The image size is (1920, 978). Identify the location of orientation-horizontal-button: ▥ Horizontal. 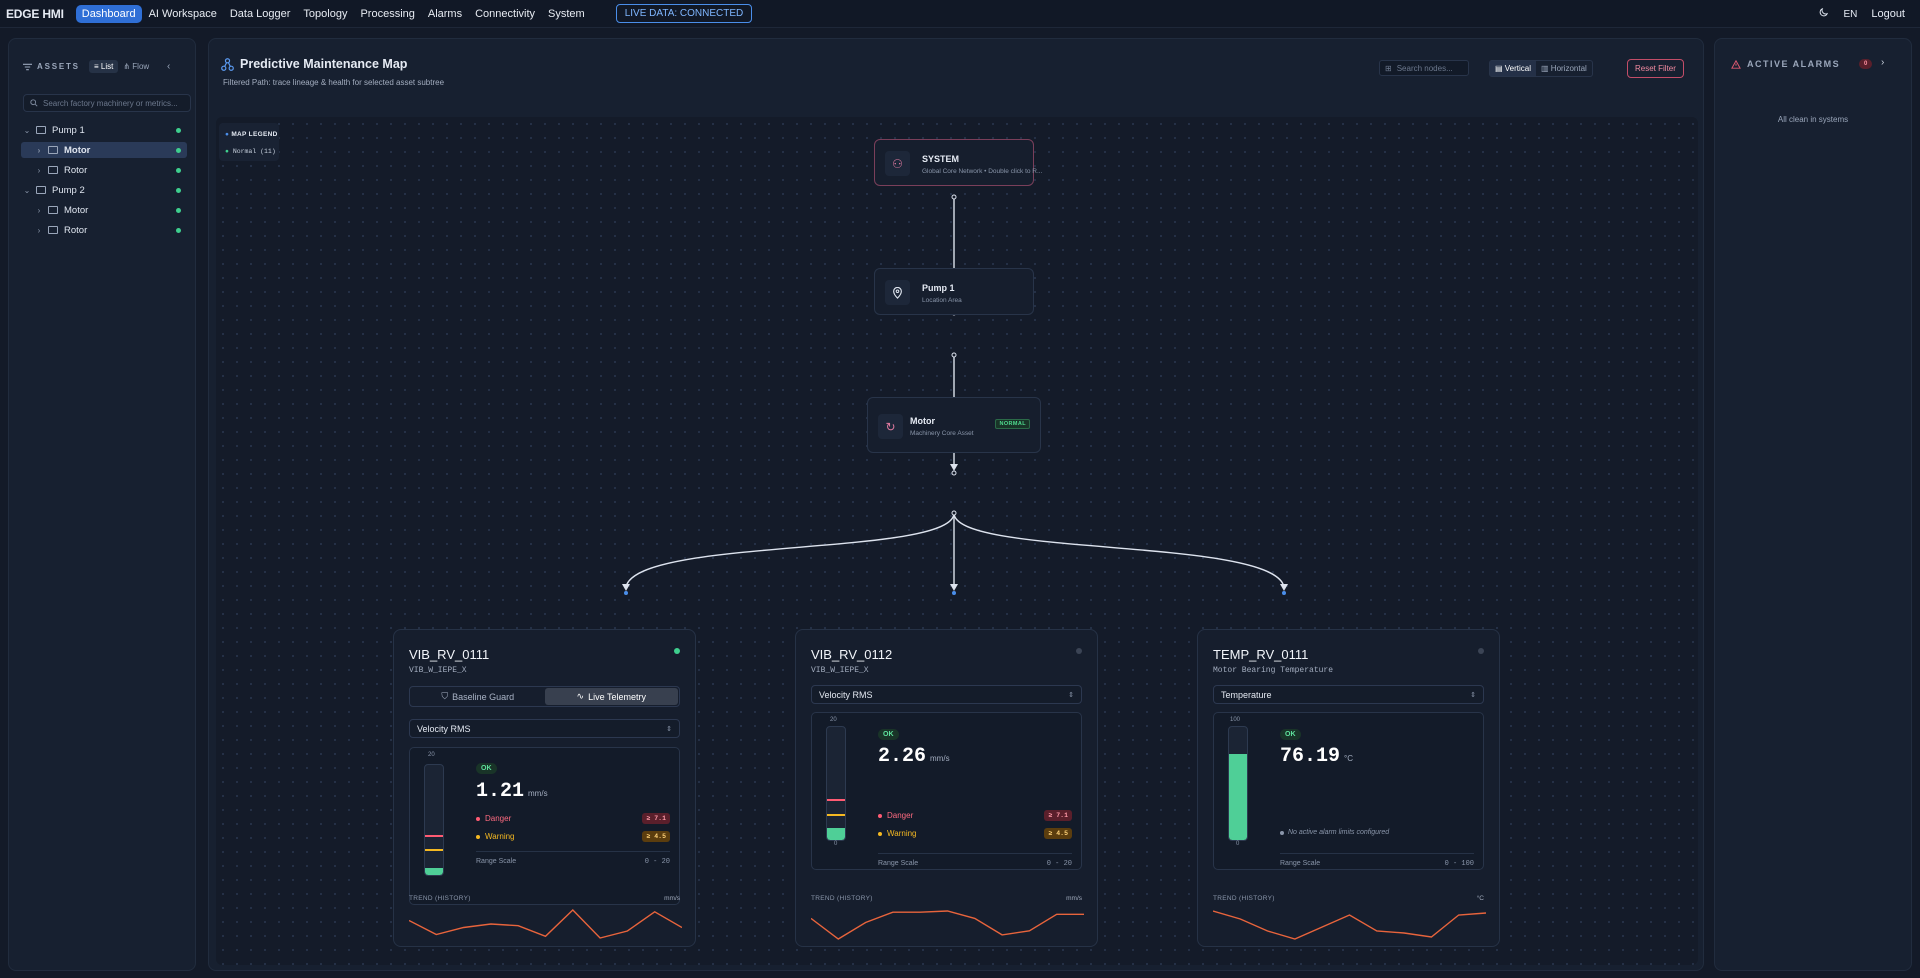
(1564, 68).